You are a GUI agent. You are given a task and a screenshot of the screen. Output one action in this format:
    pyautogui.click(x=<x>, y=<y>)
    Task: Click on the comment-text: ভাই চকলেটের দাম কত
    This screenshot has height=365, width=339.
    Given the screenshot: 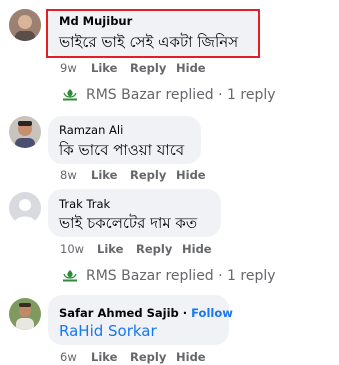 What is the action you would take?
    pyautogui.click(x=128, y=223)
    